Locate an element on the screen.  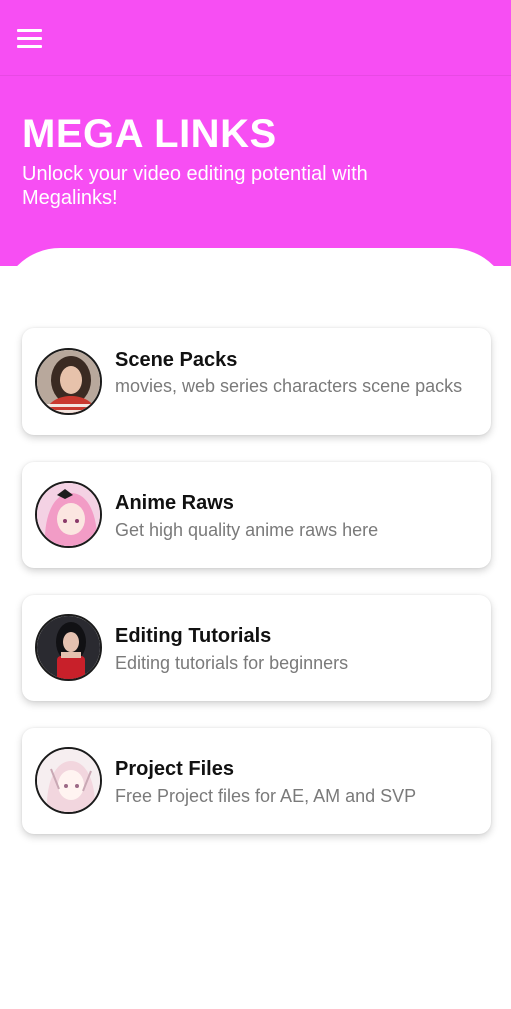
woman-red-dress-avatar is located at coordinates (68, 647).